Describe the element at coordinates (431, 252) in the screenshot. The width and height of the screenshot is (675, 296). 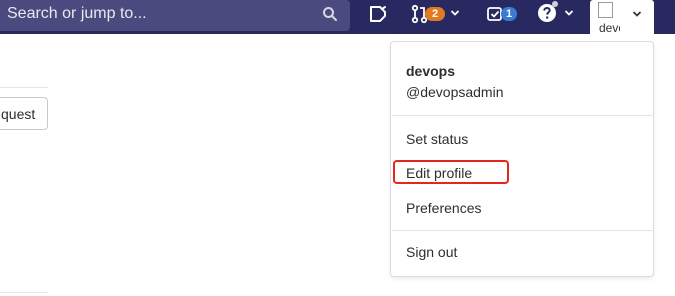
I see `menu-item-sign-out: Sign out` at that location.